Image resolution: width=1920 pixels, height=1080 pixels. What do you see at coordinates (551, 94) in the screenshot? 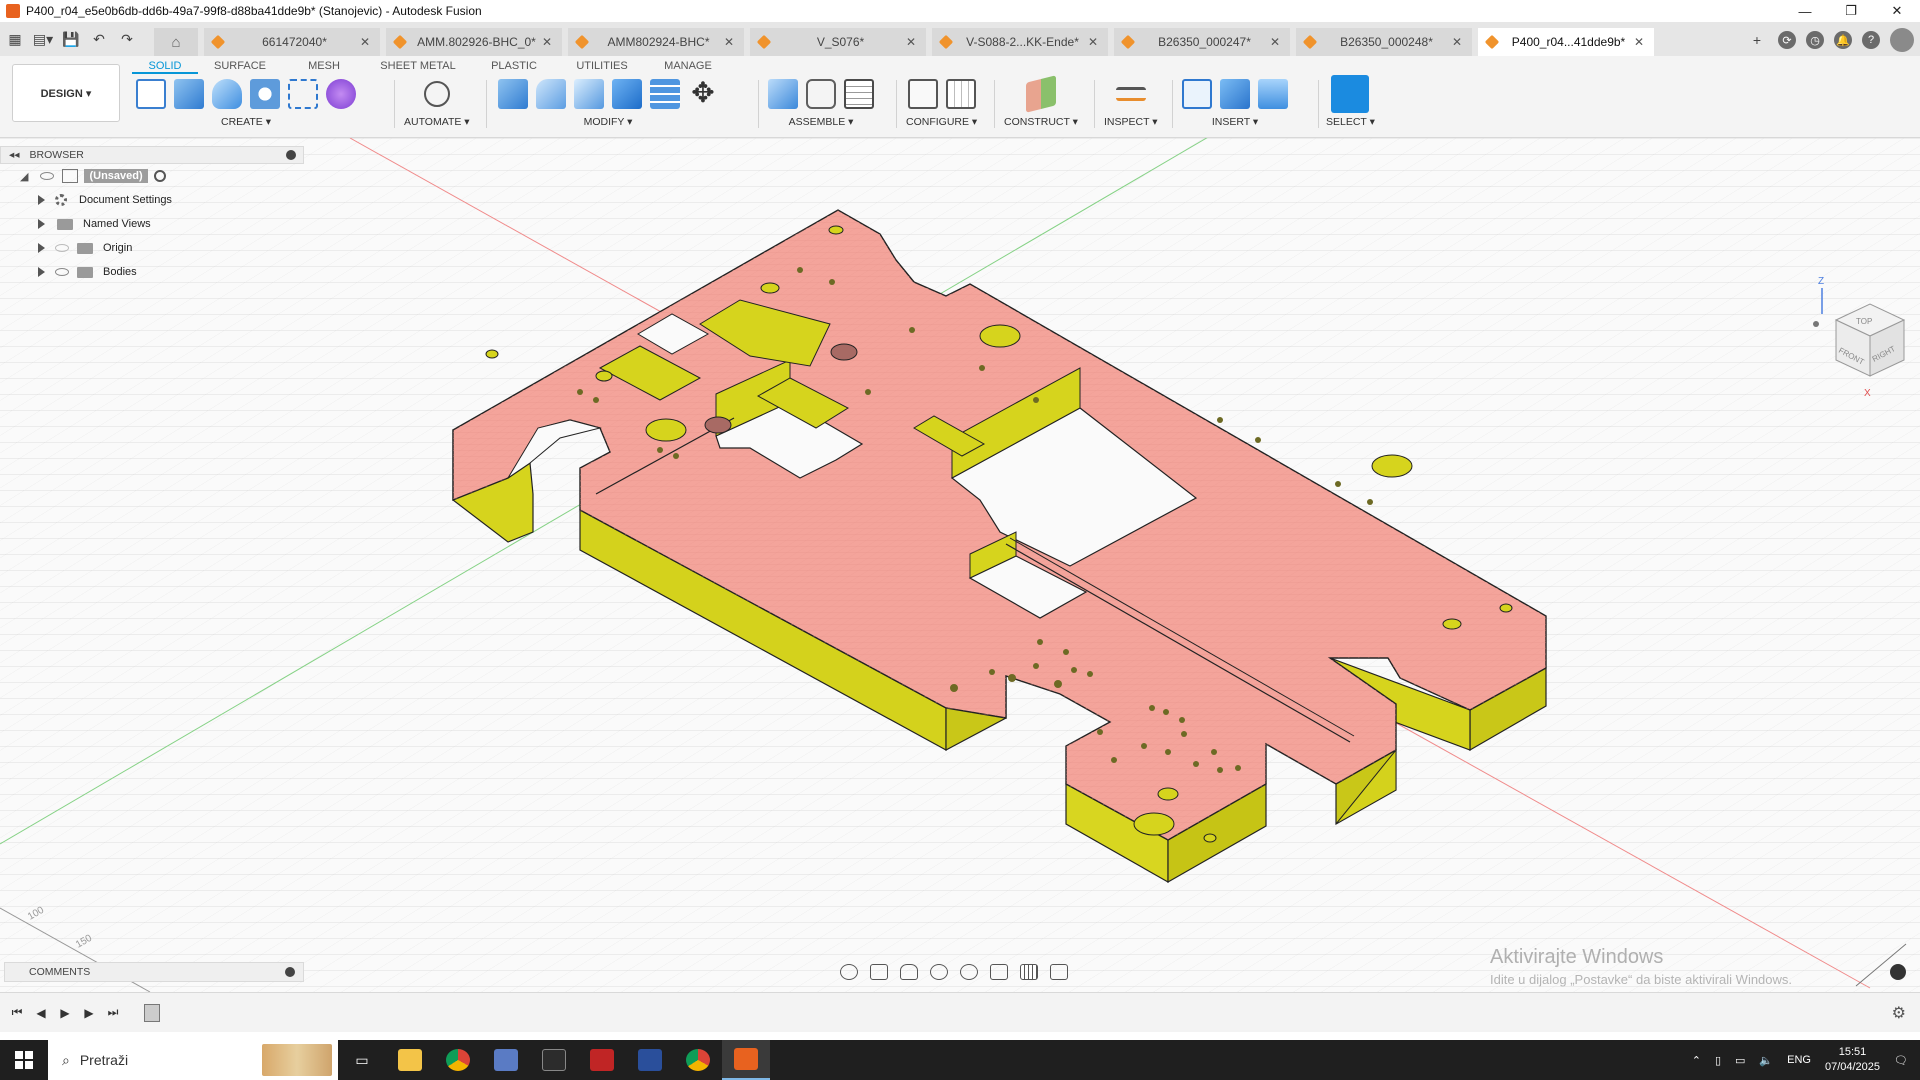
I see `fillet-icon` at bounding box center [551, 94].